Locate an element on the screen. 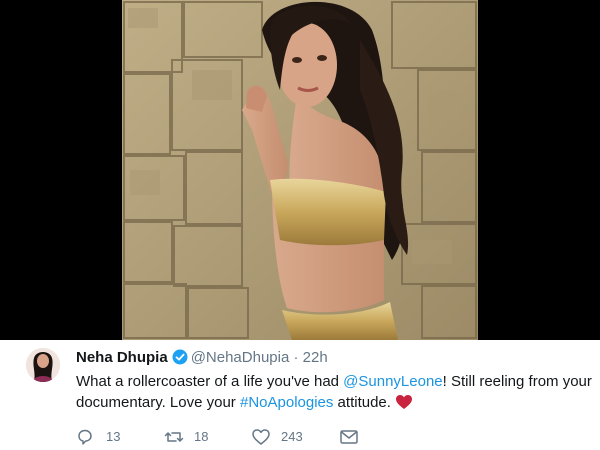  avatar is located at coordinates (43, 365).